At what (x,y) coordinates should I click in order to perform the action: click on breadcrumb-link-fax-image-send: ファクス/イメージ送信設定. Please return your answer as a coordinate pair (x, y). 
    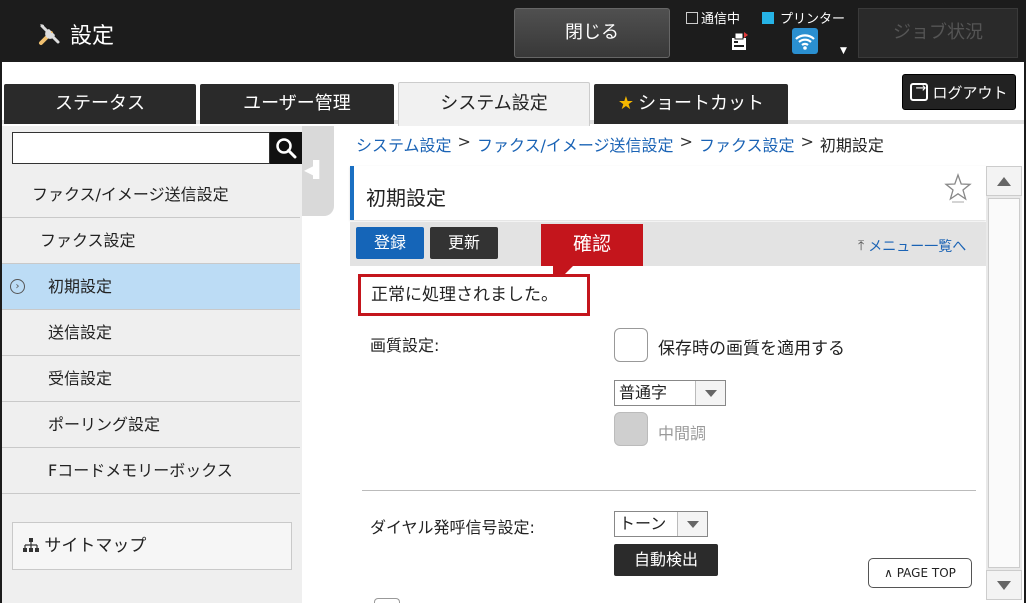
    Looking at the image, I should click on (575, 144).